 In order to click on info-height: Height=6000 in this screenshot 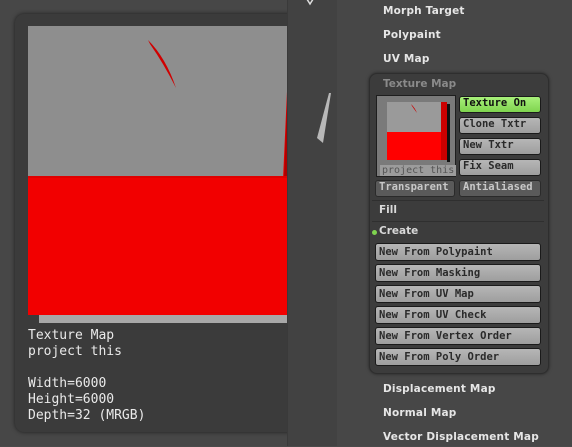, I will do `click(71, 399)`.